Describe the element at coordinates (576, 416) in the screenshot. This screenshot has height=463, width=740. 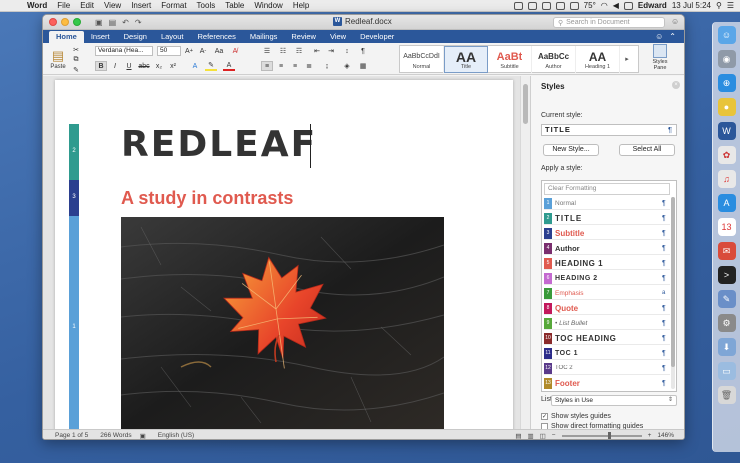
I see `show-styles-guides-checkbox: ✓ Show styles guides` at that location.